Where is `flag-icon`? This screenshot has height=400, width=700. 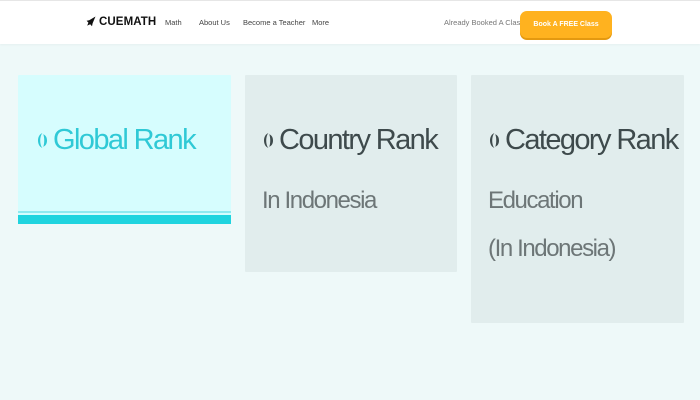
flag-icon is located at coordinates (268, 140).